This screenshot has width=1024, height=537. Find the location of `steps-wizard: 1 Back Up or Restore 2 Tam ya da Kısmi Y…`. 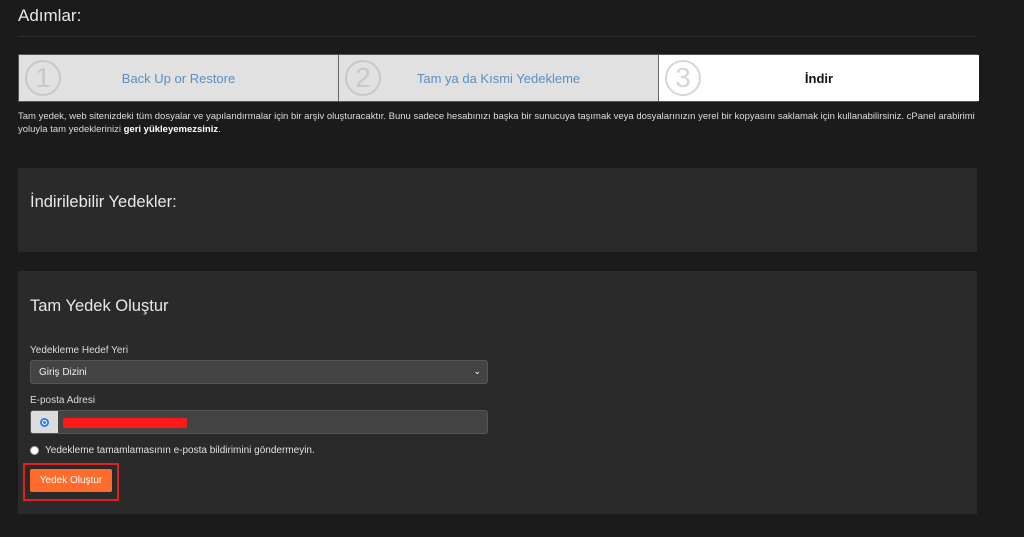

steps-wizard: 1 Back Up or Restore 2 Tam ya da Kısmi Y… is located at coordinates (498, 78).